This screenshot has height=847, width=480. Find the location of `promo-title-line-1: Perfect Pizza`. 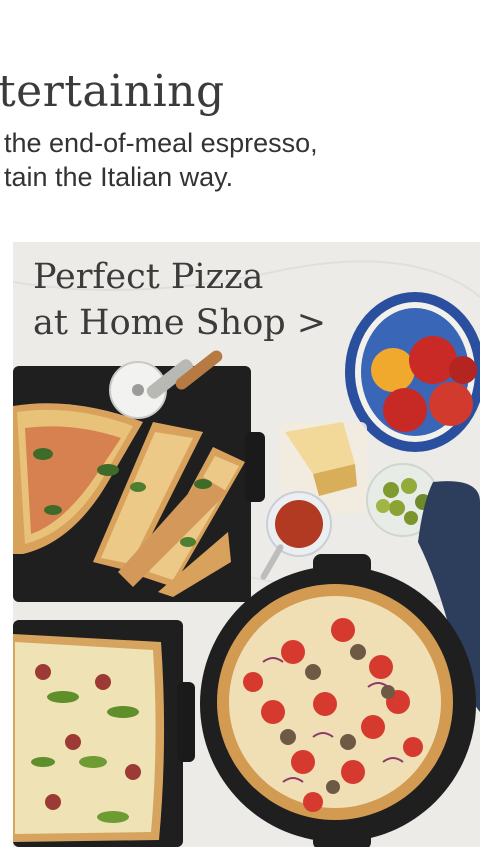

promo-title-line-1: Perfect Pizza is located at coordinates (148, 277).